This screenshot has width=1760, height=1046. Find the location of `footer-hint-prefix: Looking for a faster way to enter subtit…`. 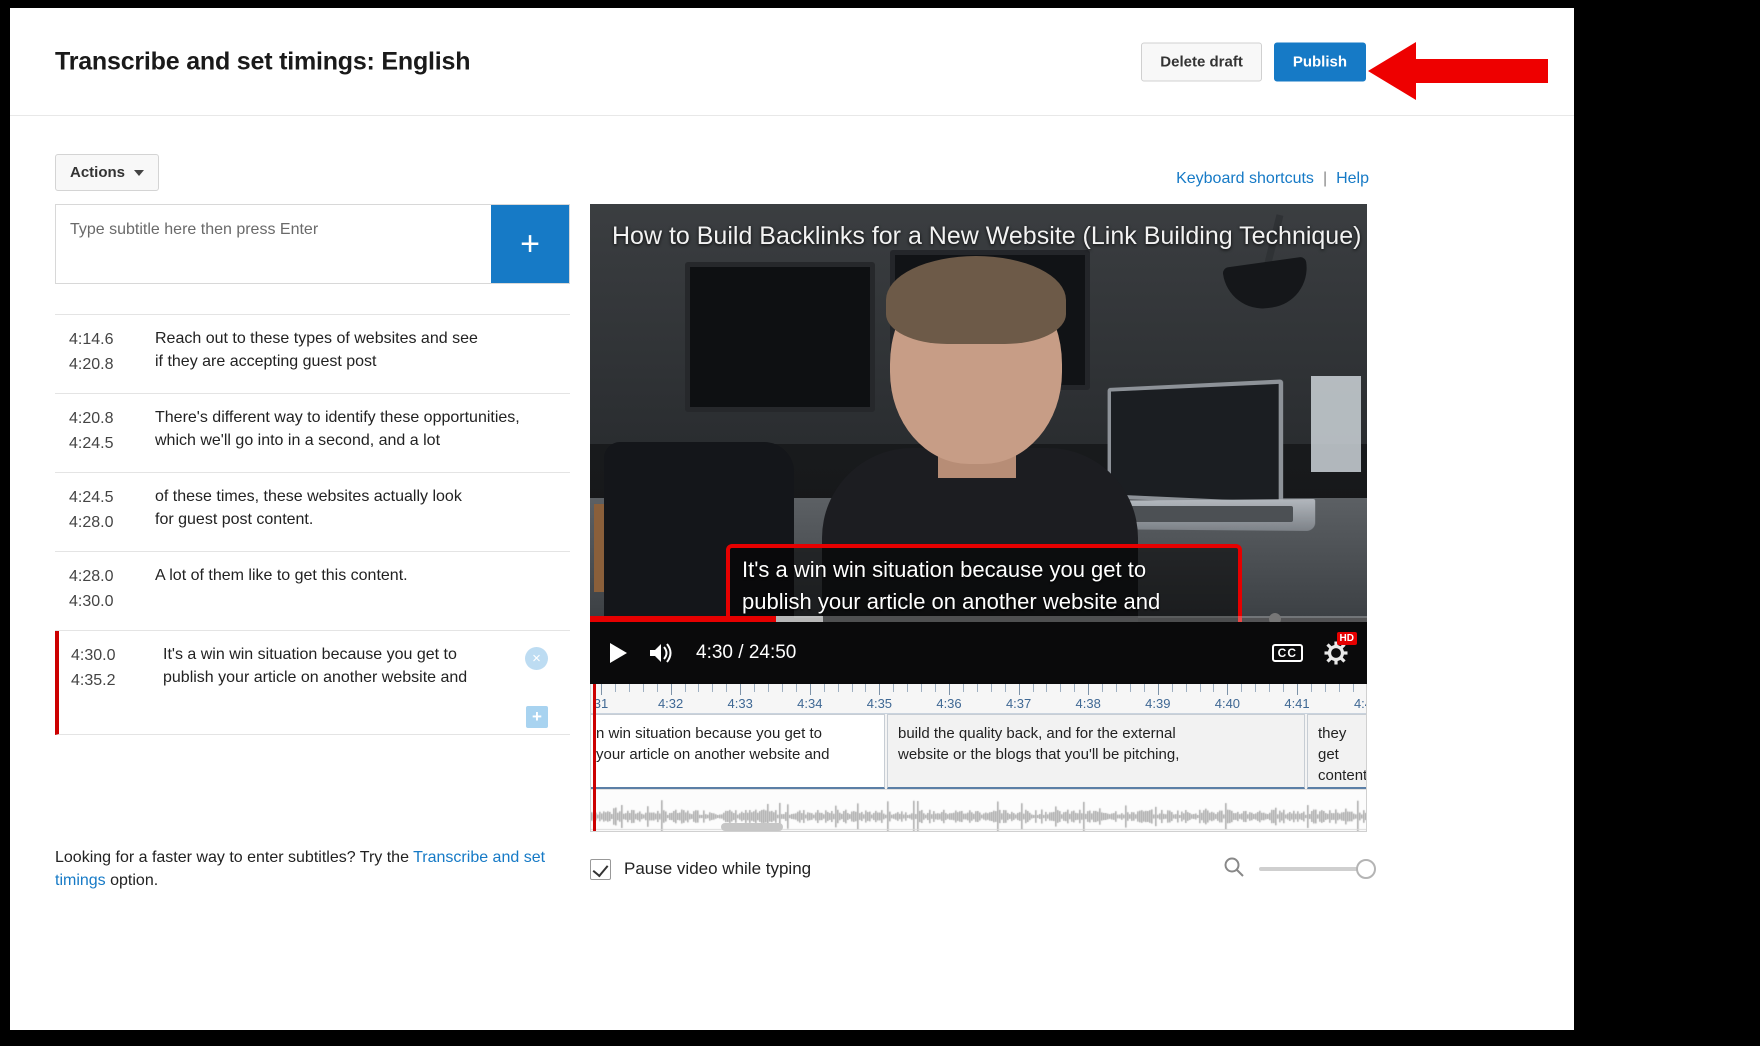

footer-hint-prefix: Looking for a faster way to enter subtit… is located at coordinates (234, 857).